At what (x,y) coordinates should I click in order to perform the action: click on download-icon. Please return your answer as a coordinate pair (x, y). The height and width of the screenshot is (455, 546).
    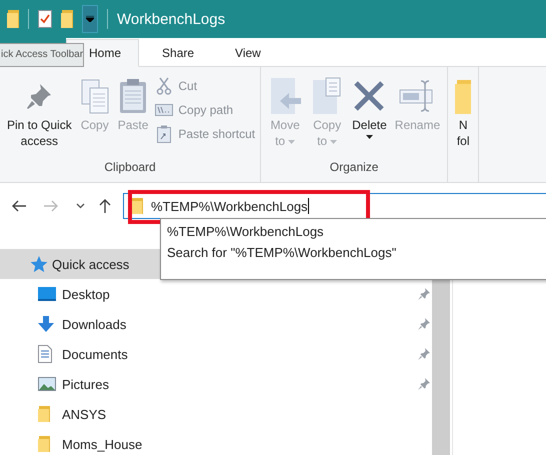
    Looking at the image, I should click on (46, 324).